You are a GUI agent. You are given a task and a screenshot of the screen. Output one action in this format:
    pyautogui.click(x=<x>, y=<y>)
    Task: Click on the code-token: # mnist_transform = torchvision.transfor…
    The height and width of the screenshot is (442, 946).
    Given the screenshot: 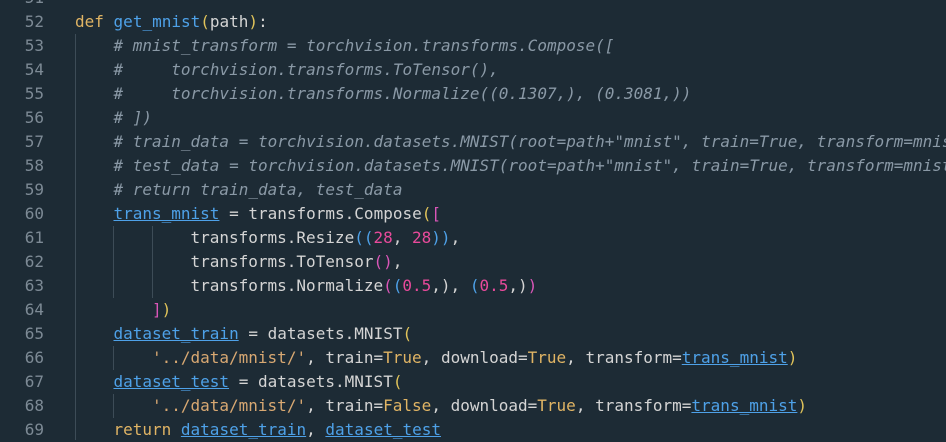 What is the action you would take?
    pyautogui.click(x=364, y=45)
    